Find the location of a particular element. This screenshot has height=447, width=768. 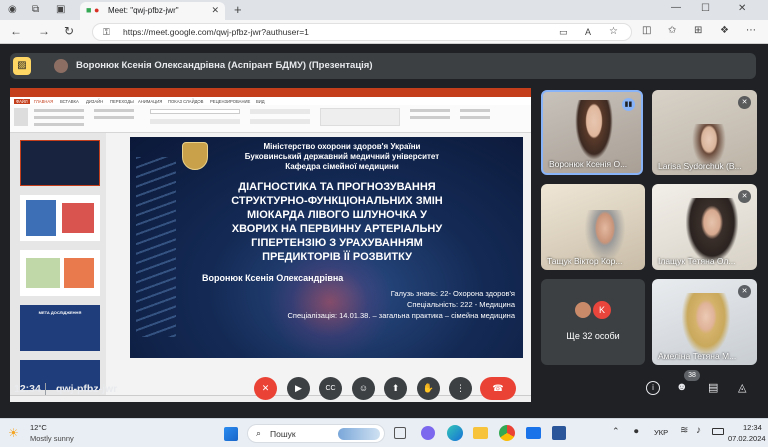

presenter-avatar is located at coordinates (61, 66).